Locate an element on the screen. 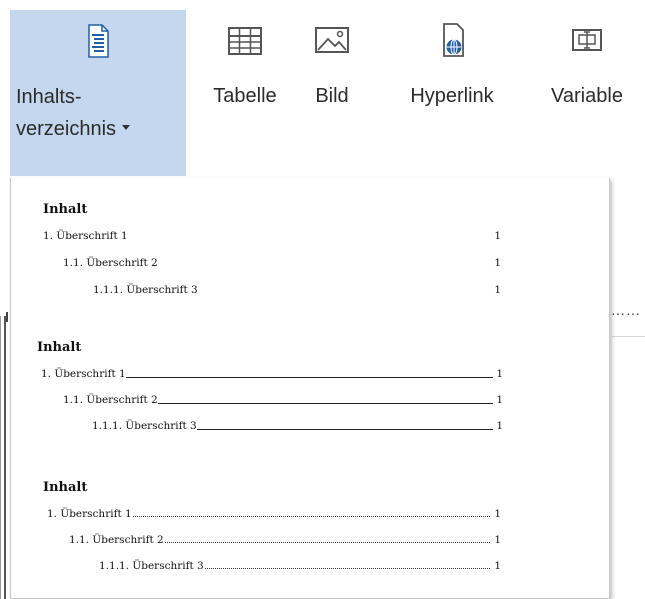 The width and height of the screenshot is (645, 599). tabelle-label: Tabelle is located at coordinates (245, 96).